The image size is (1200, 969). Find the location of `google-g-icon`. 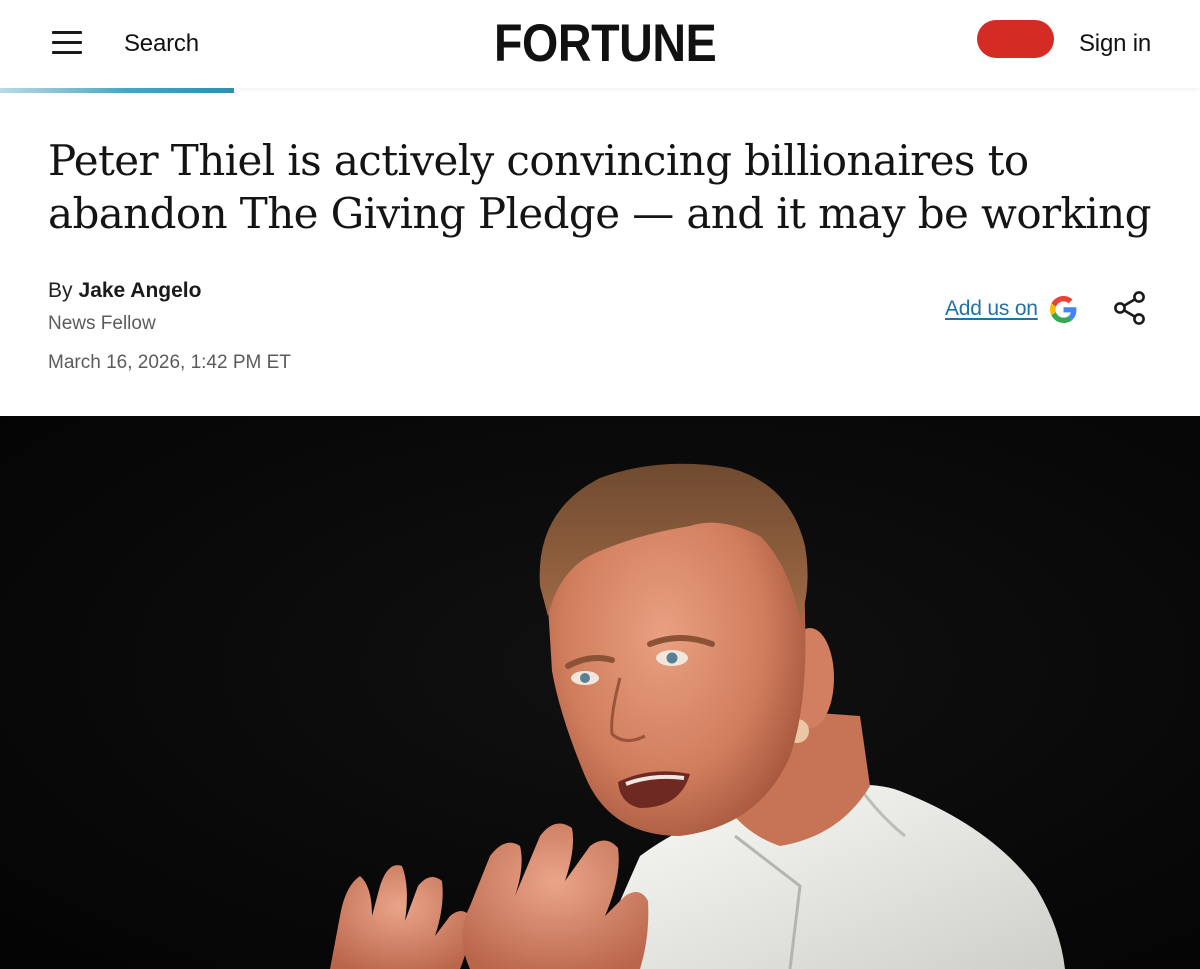

google-g-icon is located at coordinates (1063, 309).